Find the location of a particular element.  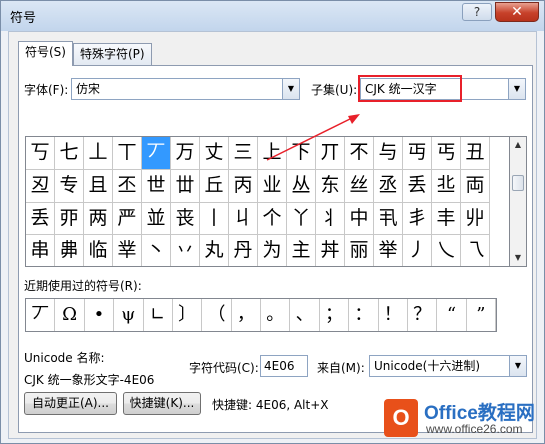

recent-symbol-cell: ， is located at coordinates (246, 315).